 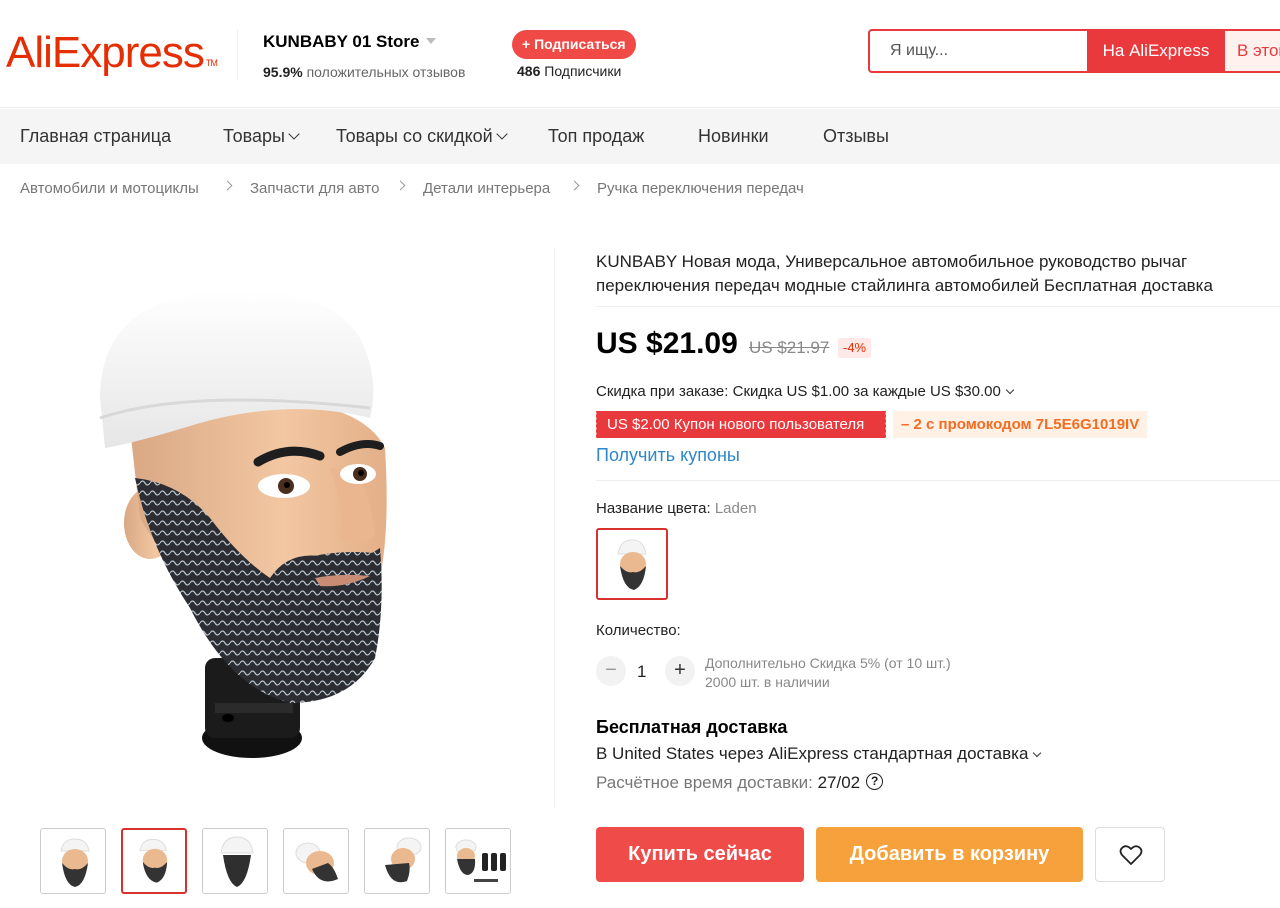 What do you see at coordinates (314, 188) in the screenshot?
I see `breadcrumb-item: Запчасти для авто` at bounding box center [314, 188].